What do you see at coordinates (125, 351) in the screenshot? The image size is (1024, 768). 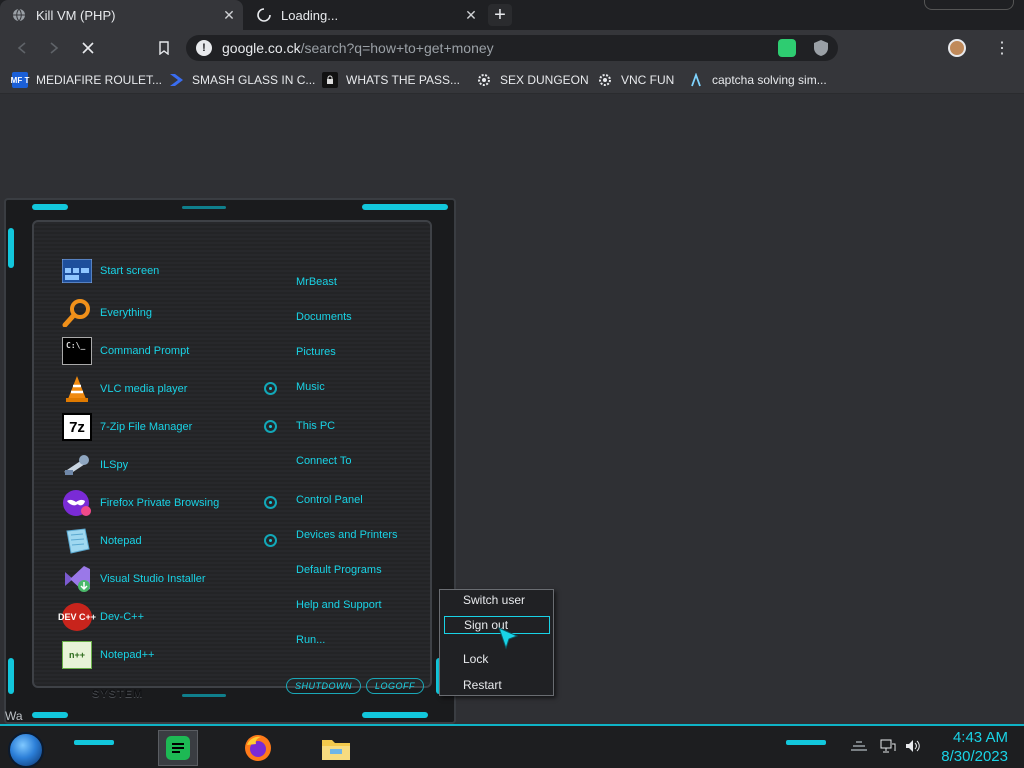 I see `program-command-prompt: C:\_ Command Prompt` at bounding box center [125, 351].